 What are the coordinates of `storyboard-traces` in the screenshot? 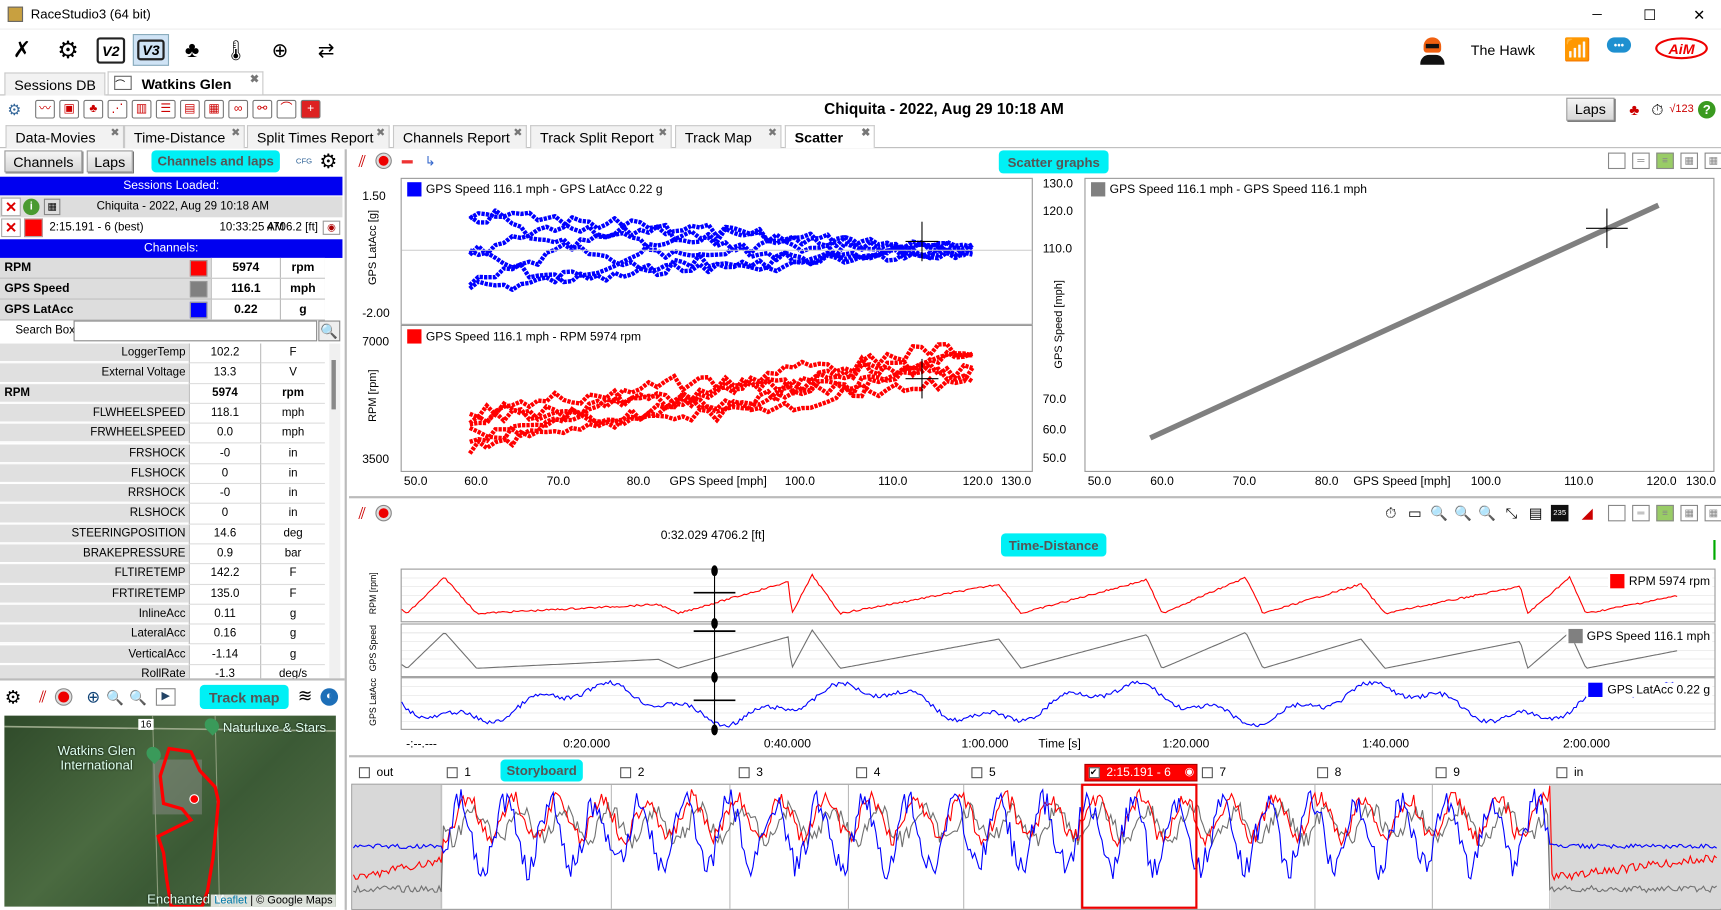 It's located at (1035, 846).